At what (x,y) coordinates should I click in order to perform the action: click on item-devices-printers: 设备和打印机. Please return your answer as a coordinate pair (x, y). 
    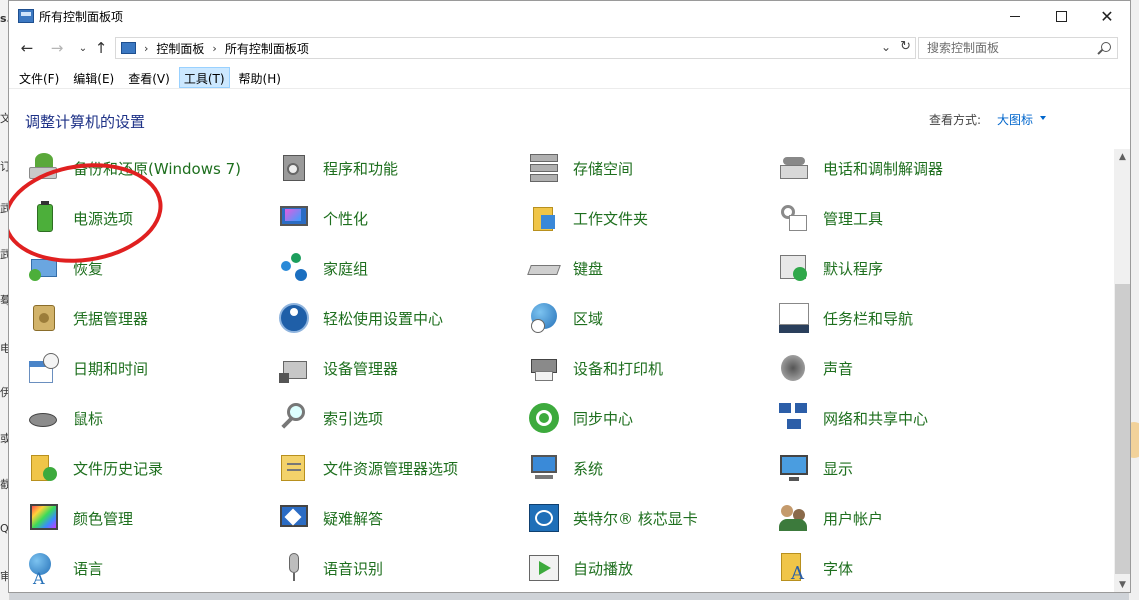
    Looking at the image, I should click on (595, 368).